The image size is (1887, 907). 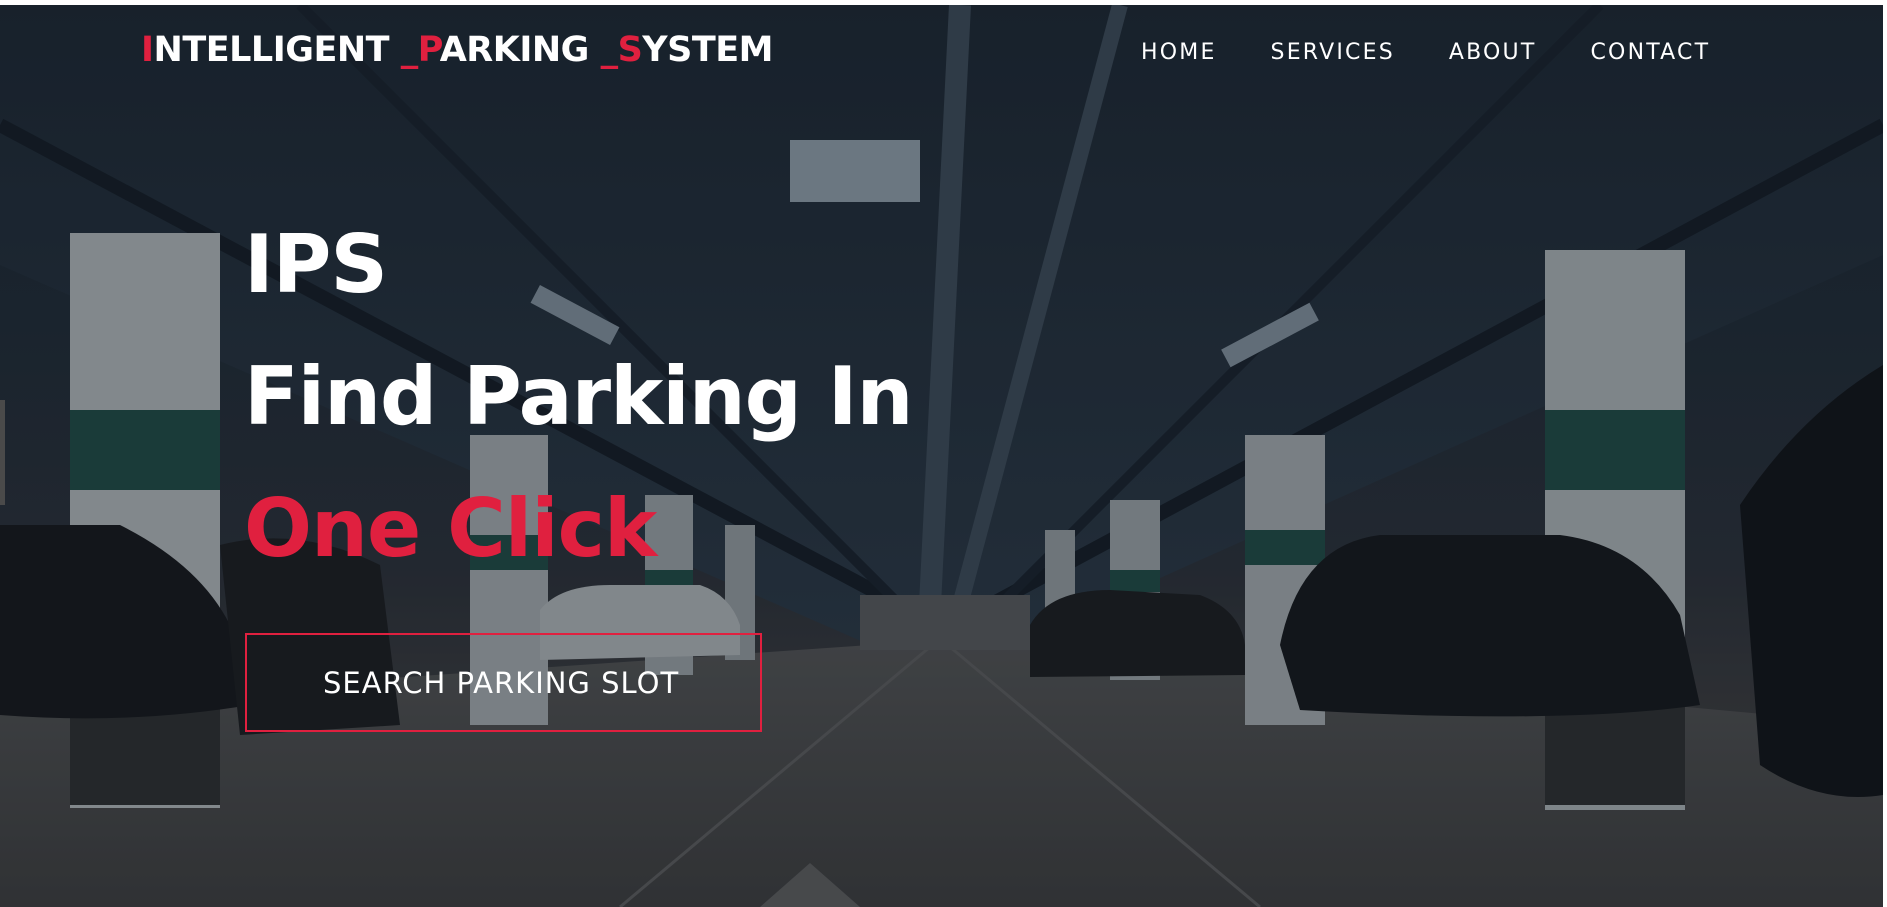 What do you see at coordinates (316, 264) in the screenshot?
I see `hero-title-ips: IPS` at bounding box center [316, 264].